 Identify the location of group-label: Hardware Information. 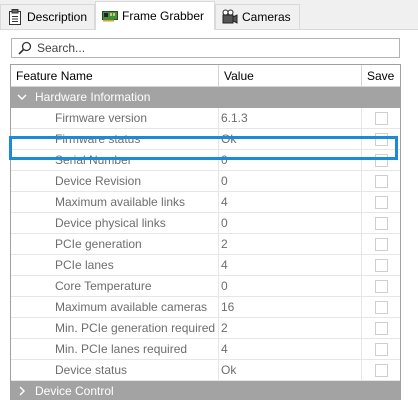
(93, 97).